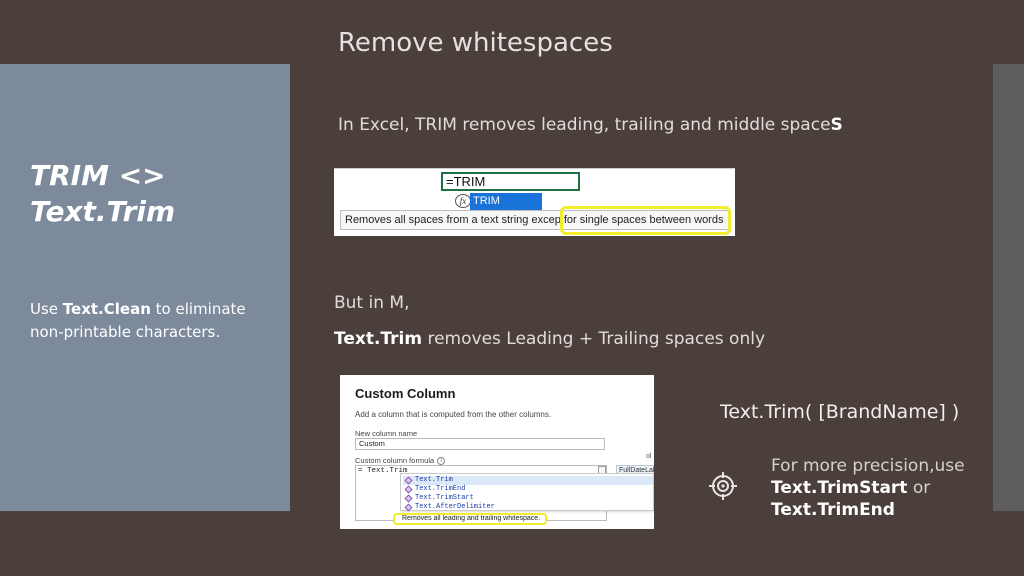 This screenshot has height=576, width=1024. Describe the element at coordinates (510, 181) in the screenshot. I see `excel-formula-cell: =TRIM` at that location.